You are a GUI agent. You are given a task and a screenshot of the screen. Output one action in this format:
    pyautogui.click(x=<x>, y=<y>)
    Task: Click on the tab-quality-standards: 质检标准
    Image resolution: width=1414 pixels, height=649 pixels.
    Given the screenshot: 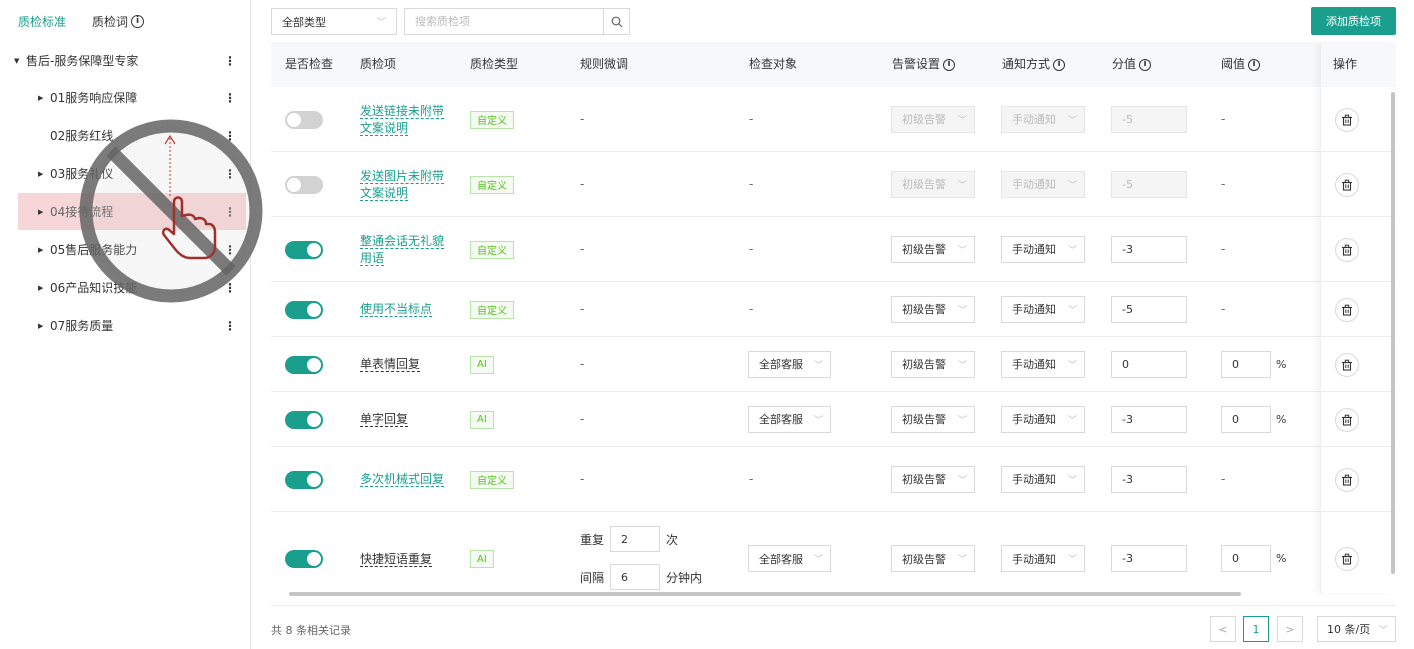 What is the action you would take?
    pyautogui.click(x=42, y=21)
    